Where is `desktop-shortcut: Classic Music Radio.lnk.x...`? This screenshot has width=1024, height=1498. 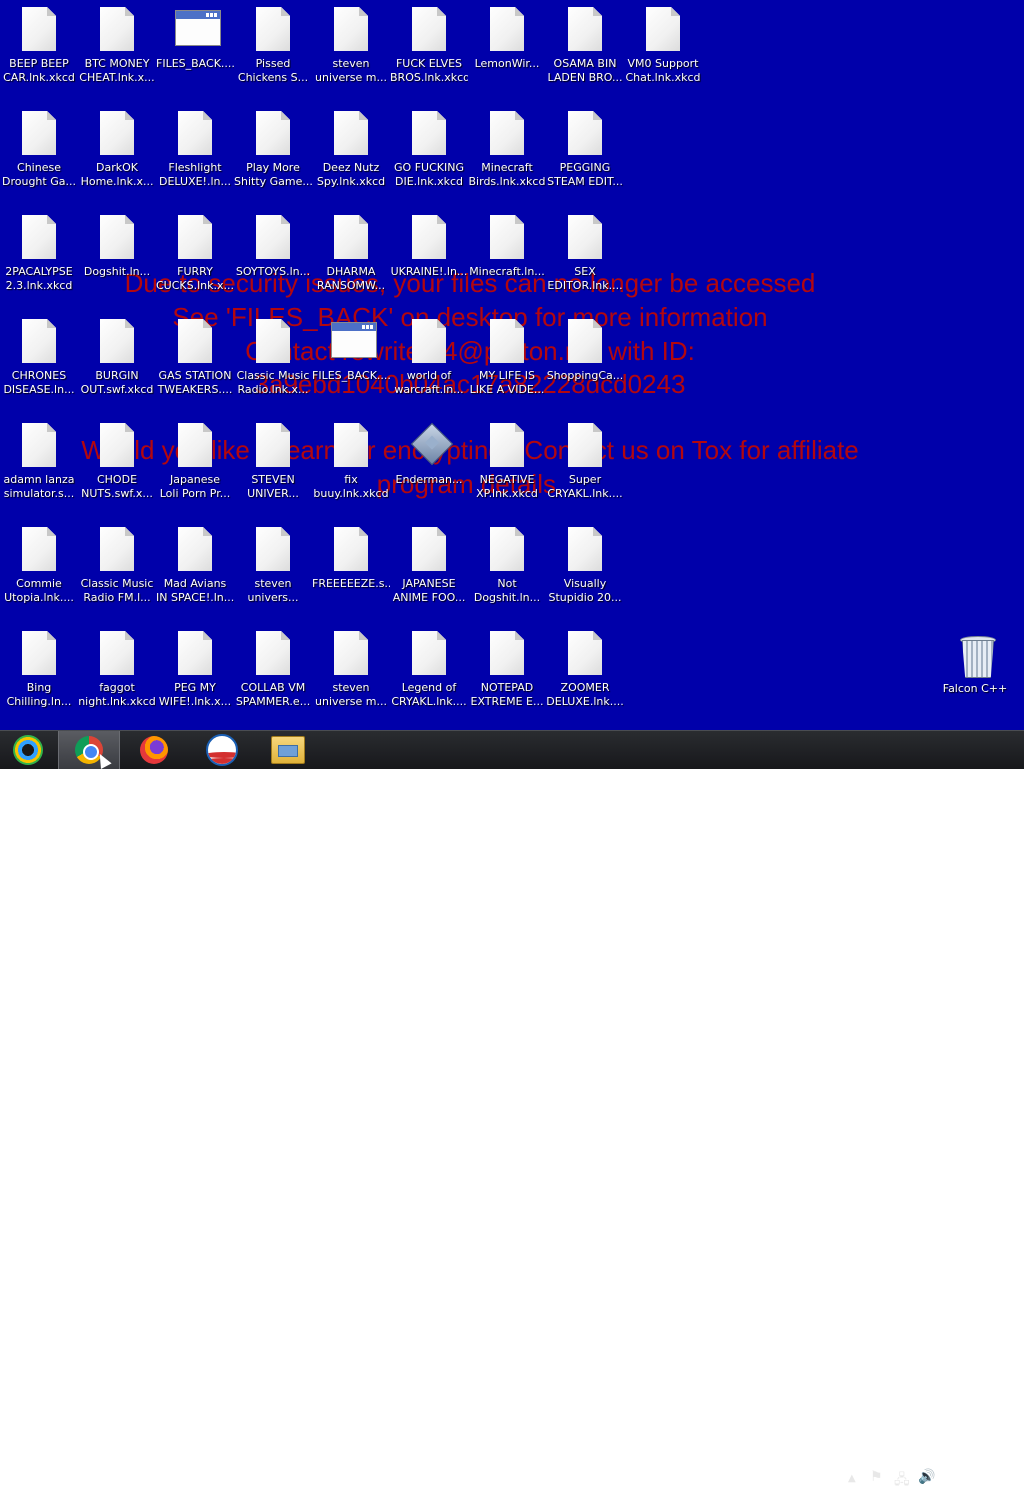 desktop-shortcut: Classic Music Radio.lnk.x... is located at coordinates (273, 354).